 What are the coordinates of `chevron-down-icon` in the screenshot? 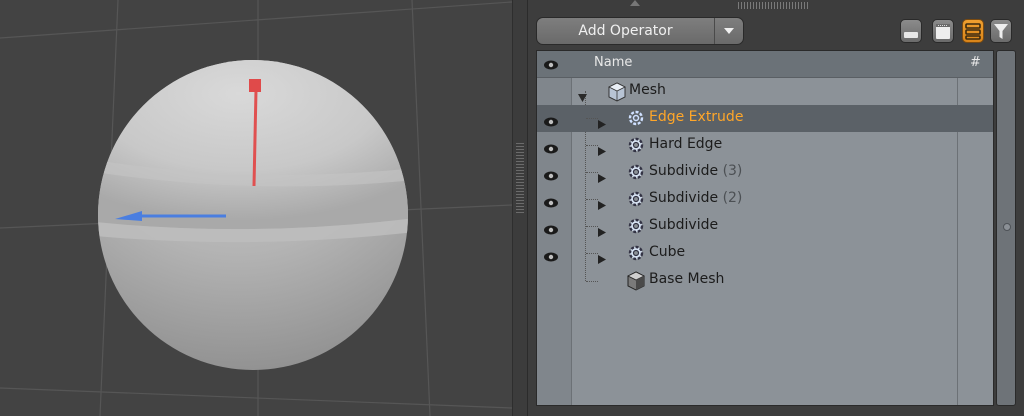 It's located at (729, 31).